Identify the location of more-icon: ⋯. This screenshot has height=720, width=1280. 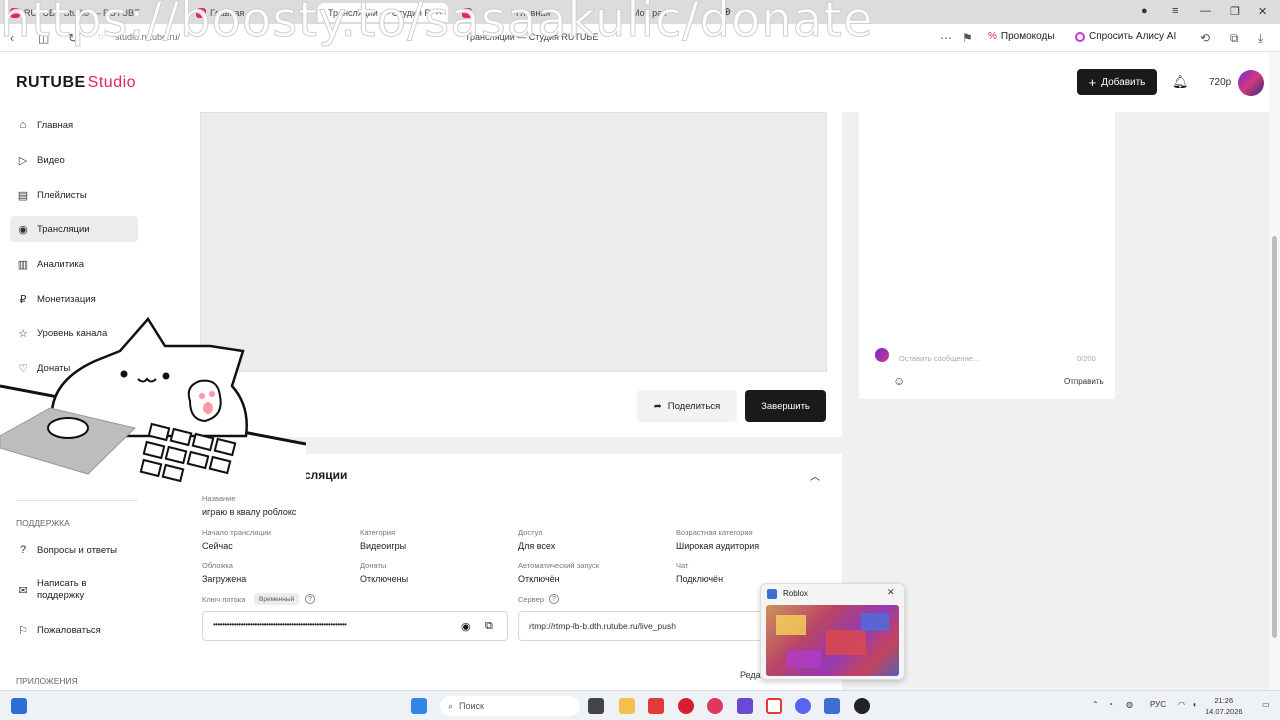
(946, 38).